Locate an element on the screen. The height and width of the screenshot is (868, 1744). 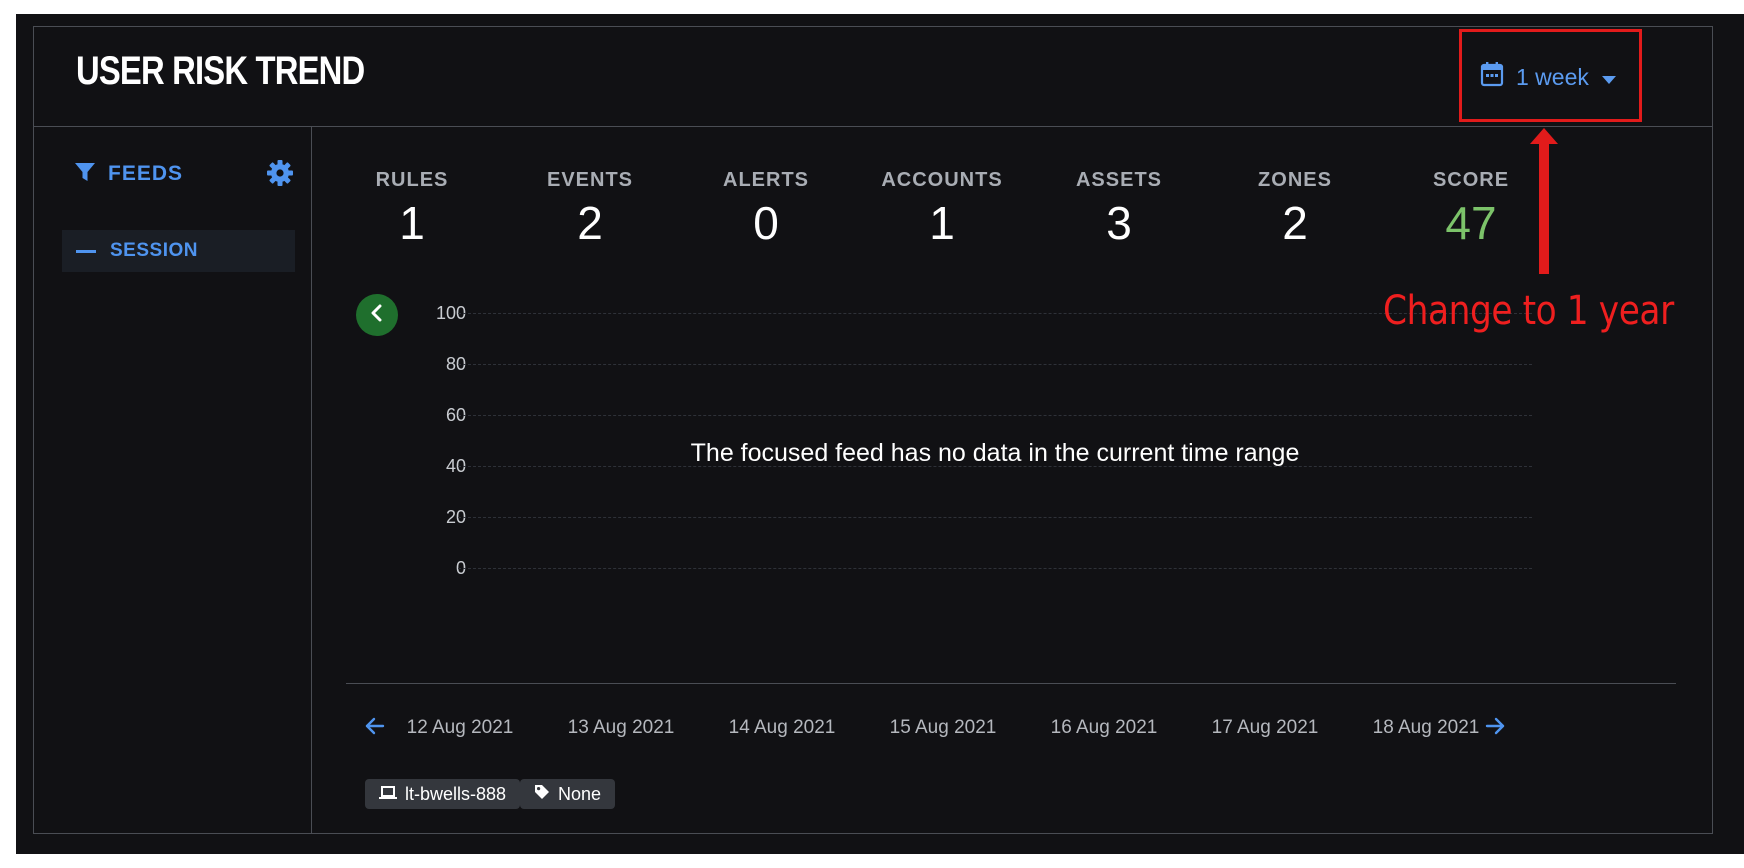
tag-icon is located at coordinates (542, 794).